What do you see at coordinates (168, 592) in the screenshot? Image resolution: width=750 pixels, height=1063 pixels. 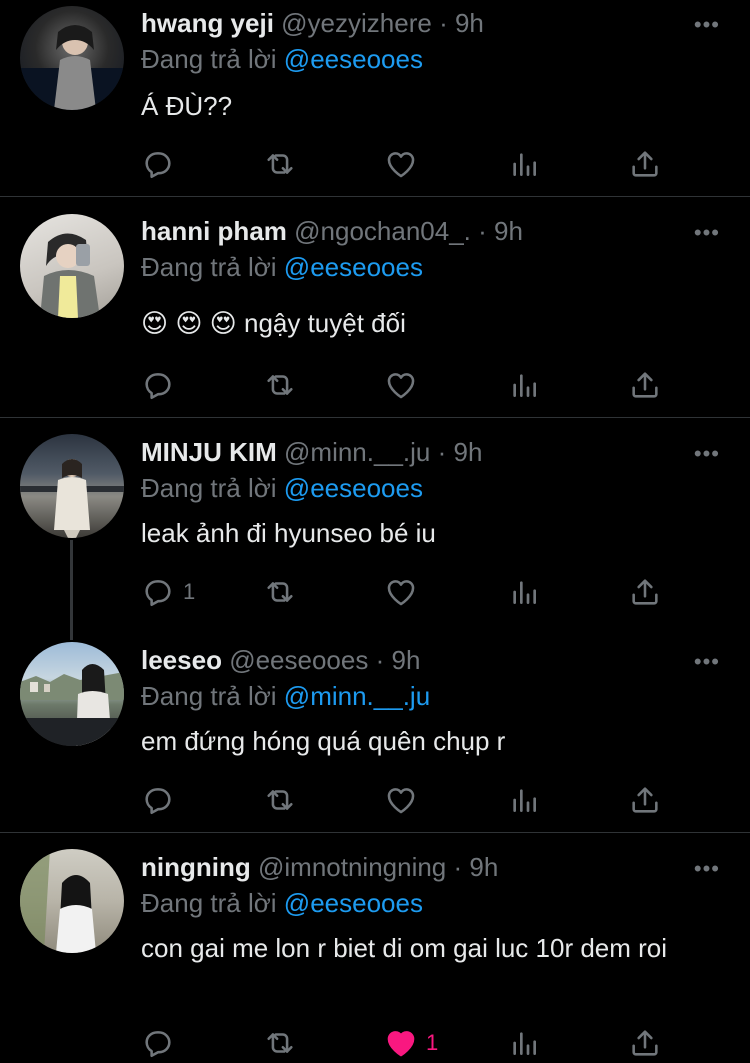 I see `reply-button: 1` at bounding box center [168, 592].